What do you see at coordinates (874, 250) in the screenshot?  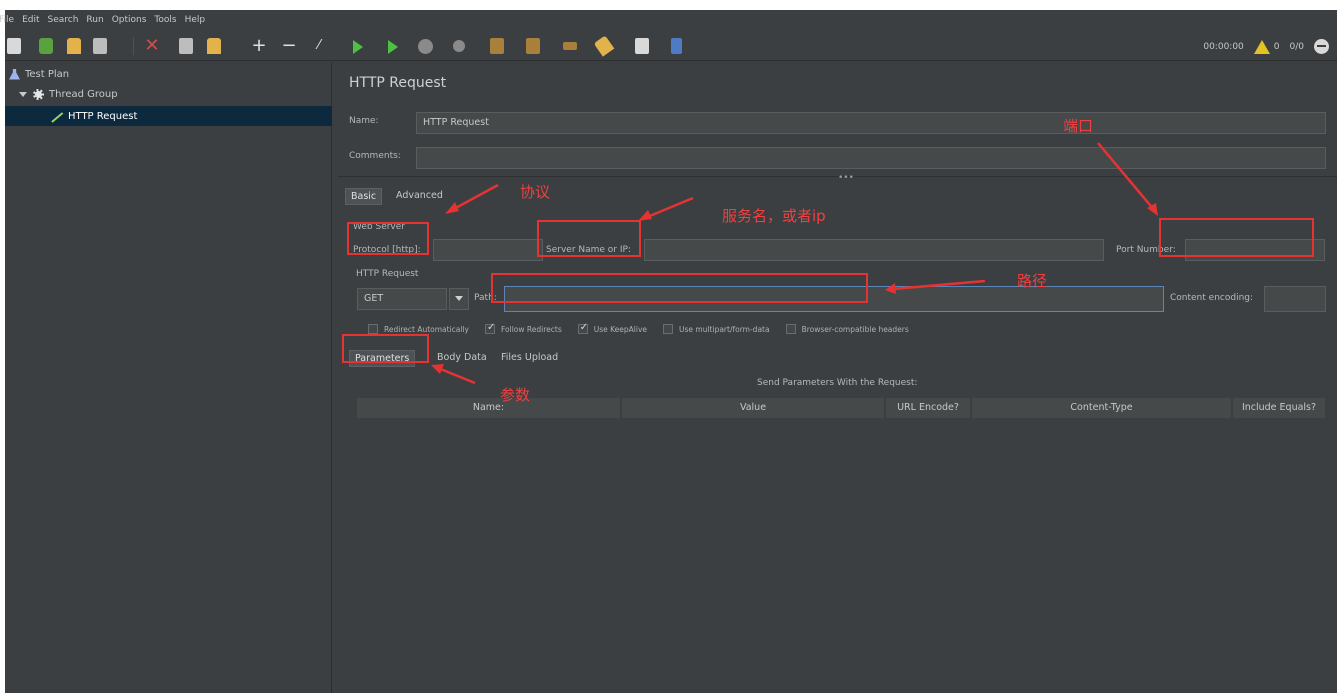 I see `server-field` at bounding box center [874, 250].